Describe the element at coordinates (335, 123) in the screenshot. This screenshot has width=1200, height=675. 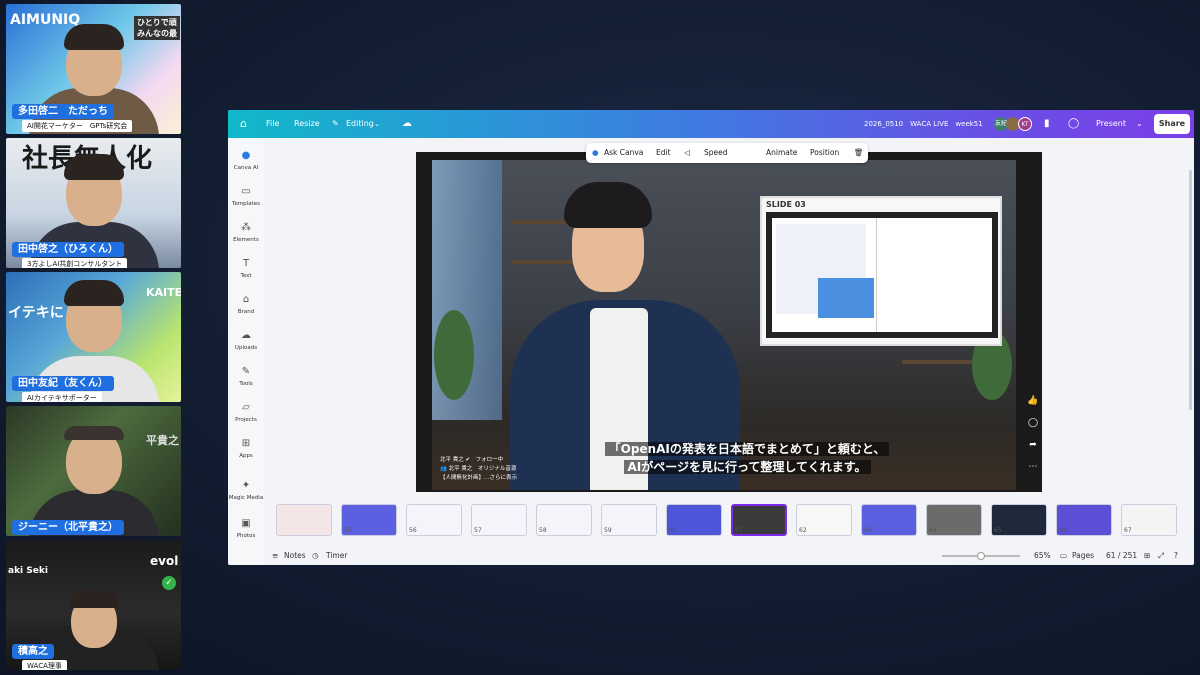
I see `pencil-icon: ✎` at that location.